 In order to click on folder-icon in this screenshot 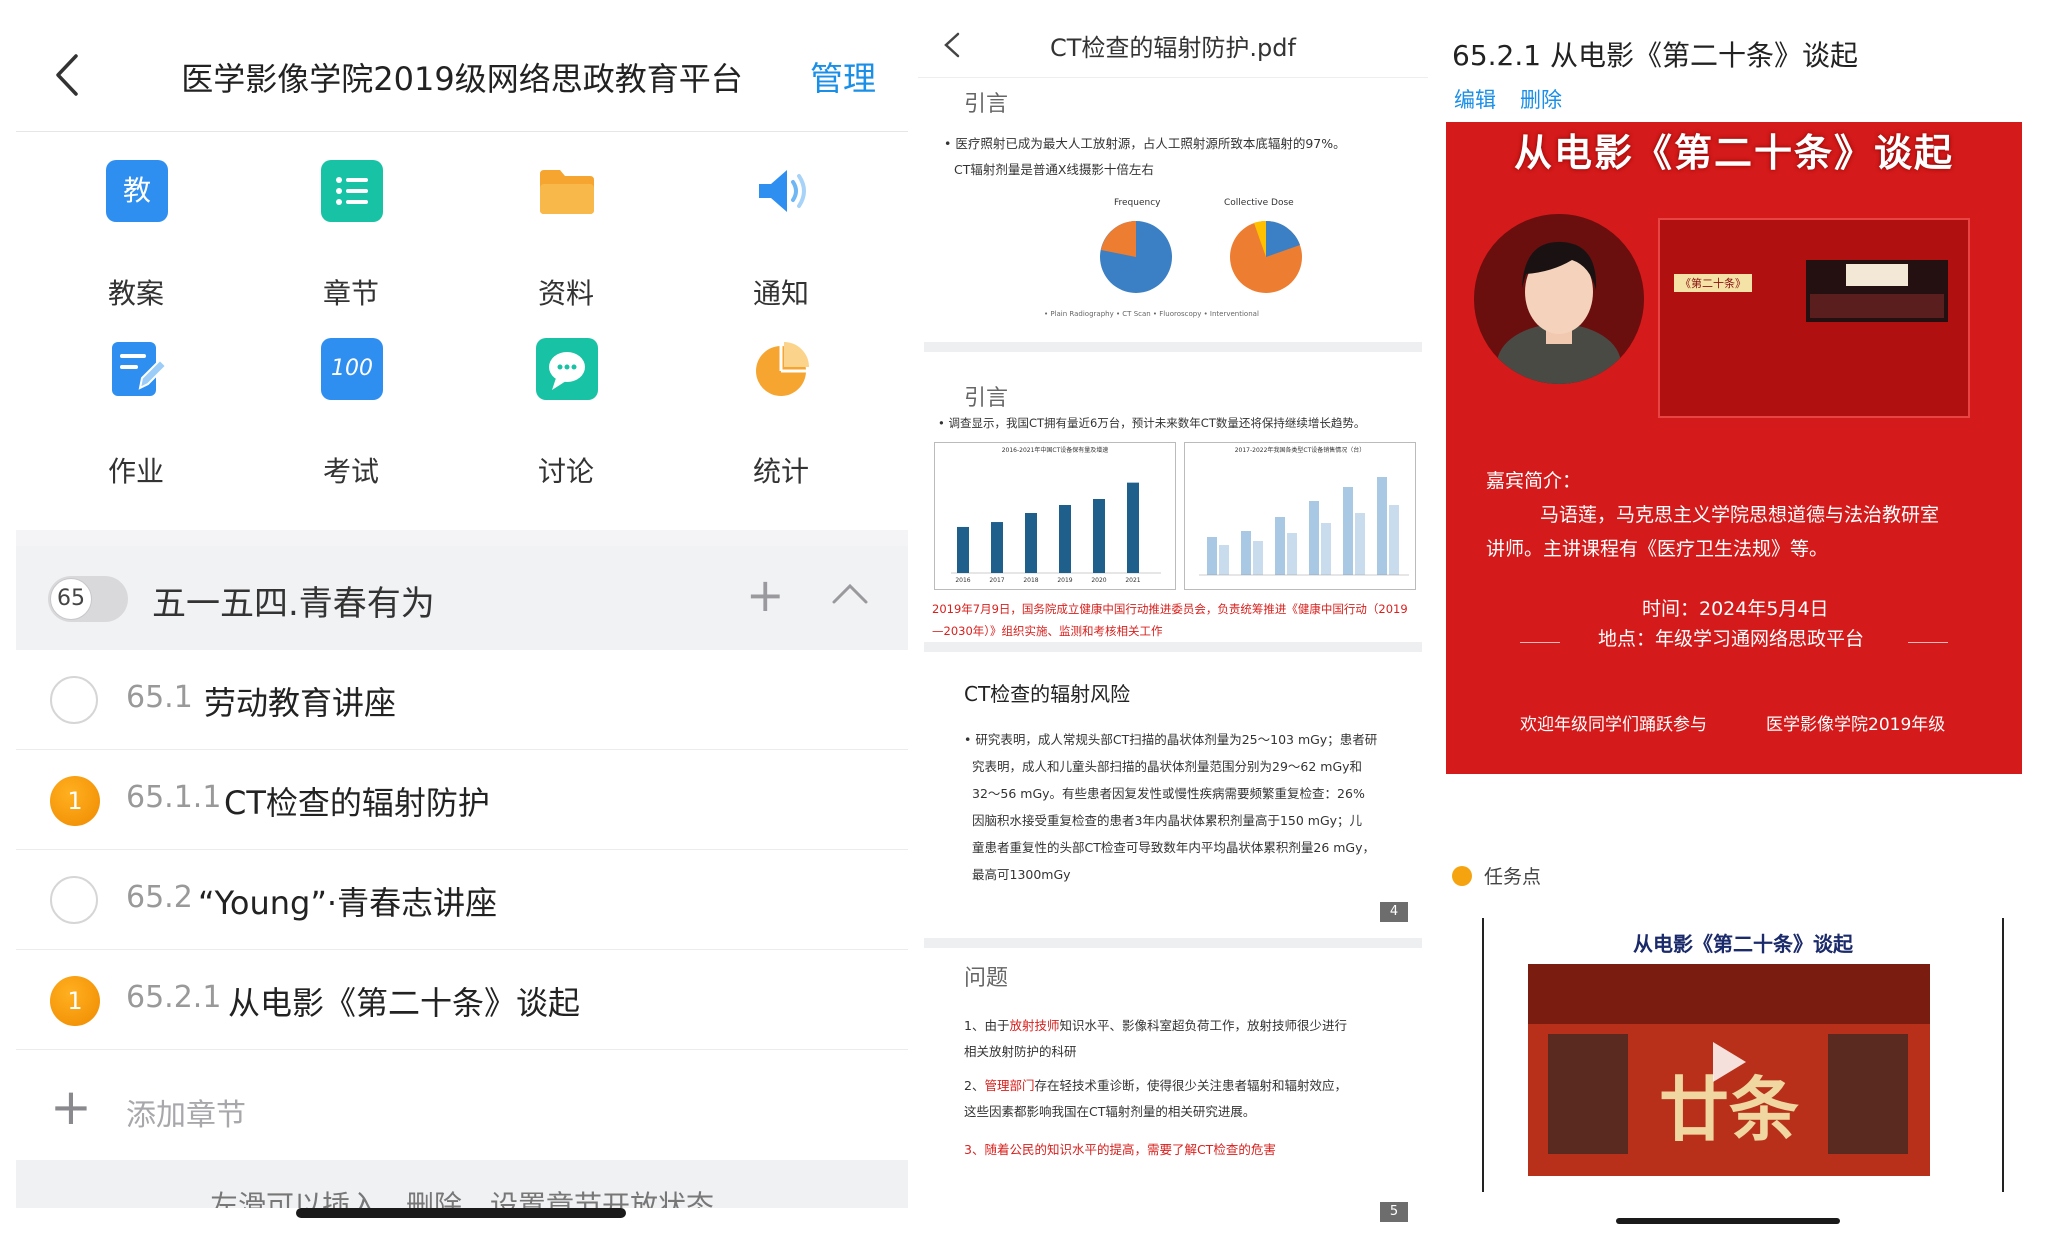, I will do `click(567, 192)`.